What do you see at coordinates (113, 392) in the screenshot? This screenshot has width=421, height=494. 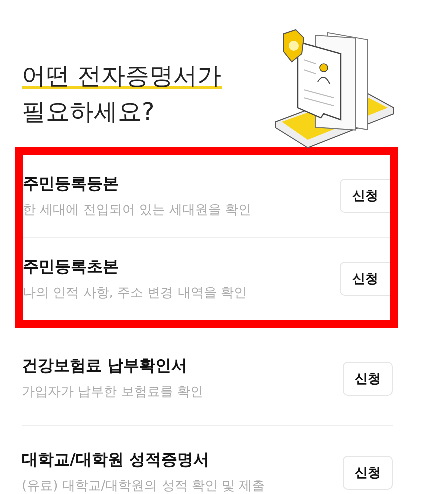 I see `certificate-description: 가입자가 납부한 보험료를 확인` at bounding box center [113, 392].